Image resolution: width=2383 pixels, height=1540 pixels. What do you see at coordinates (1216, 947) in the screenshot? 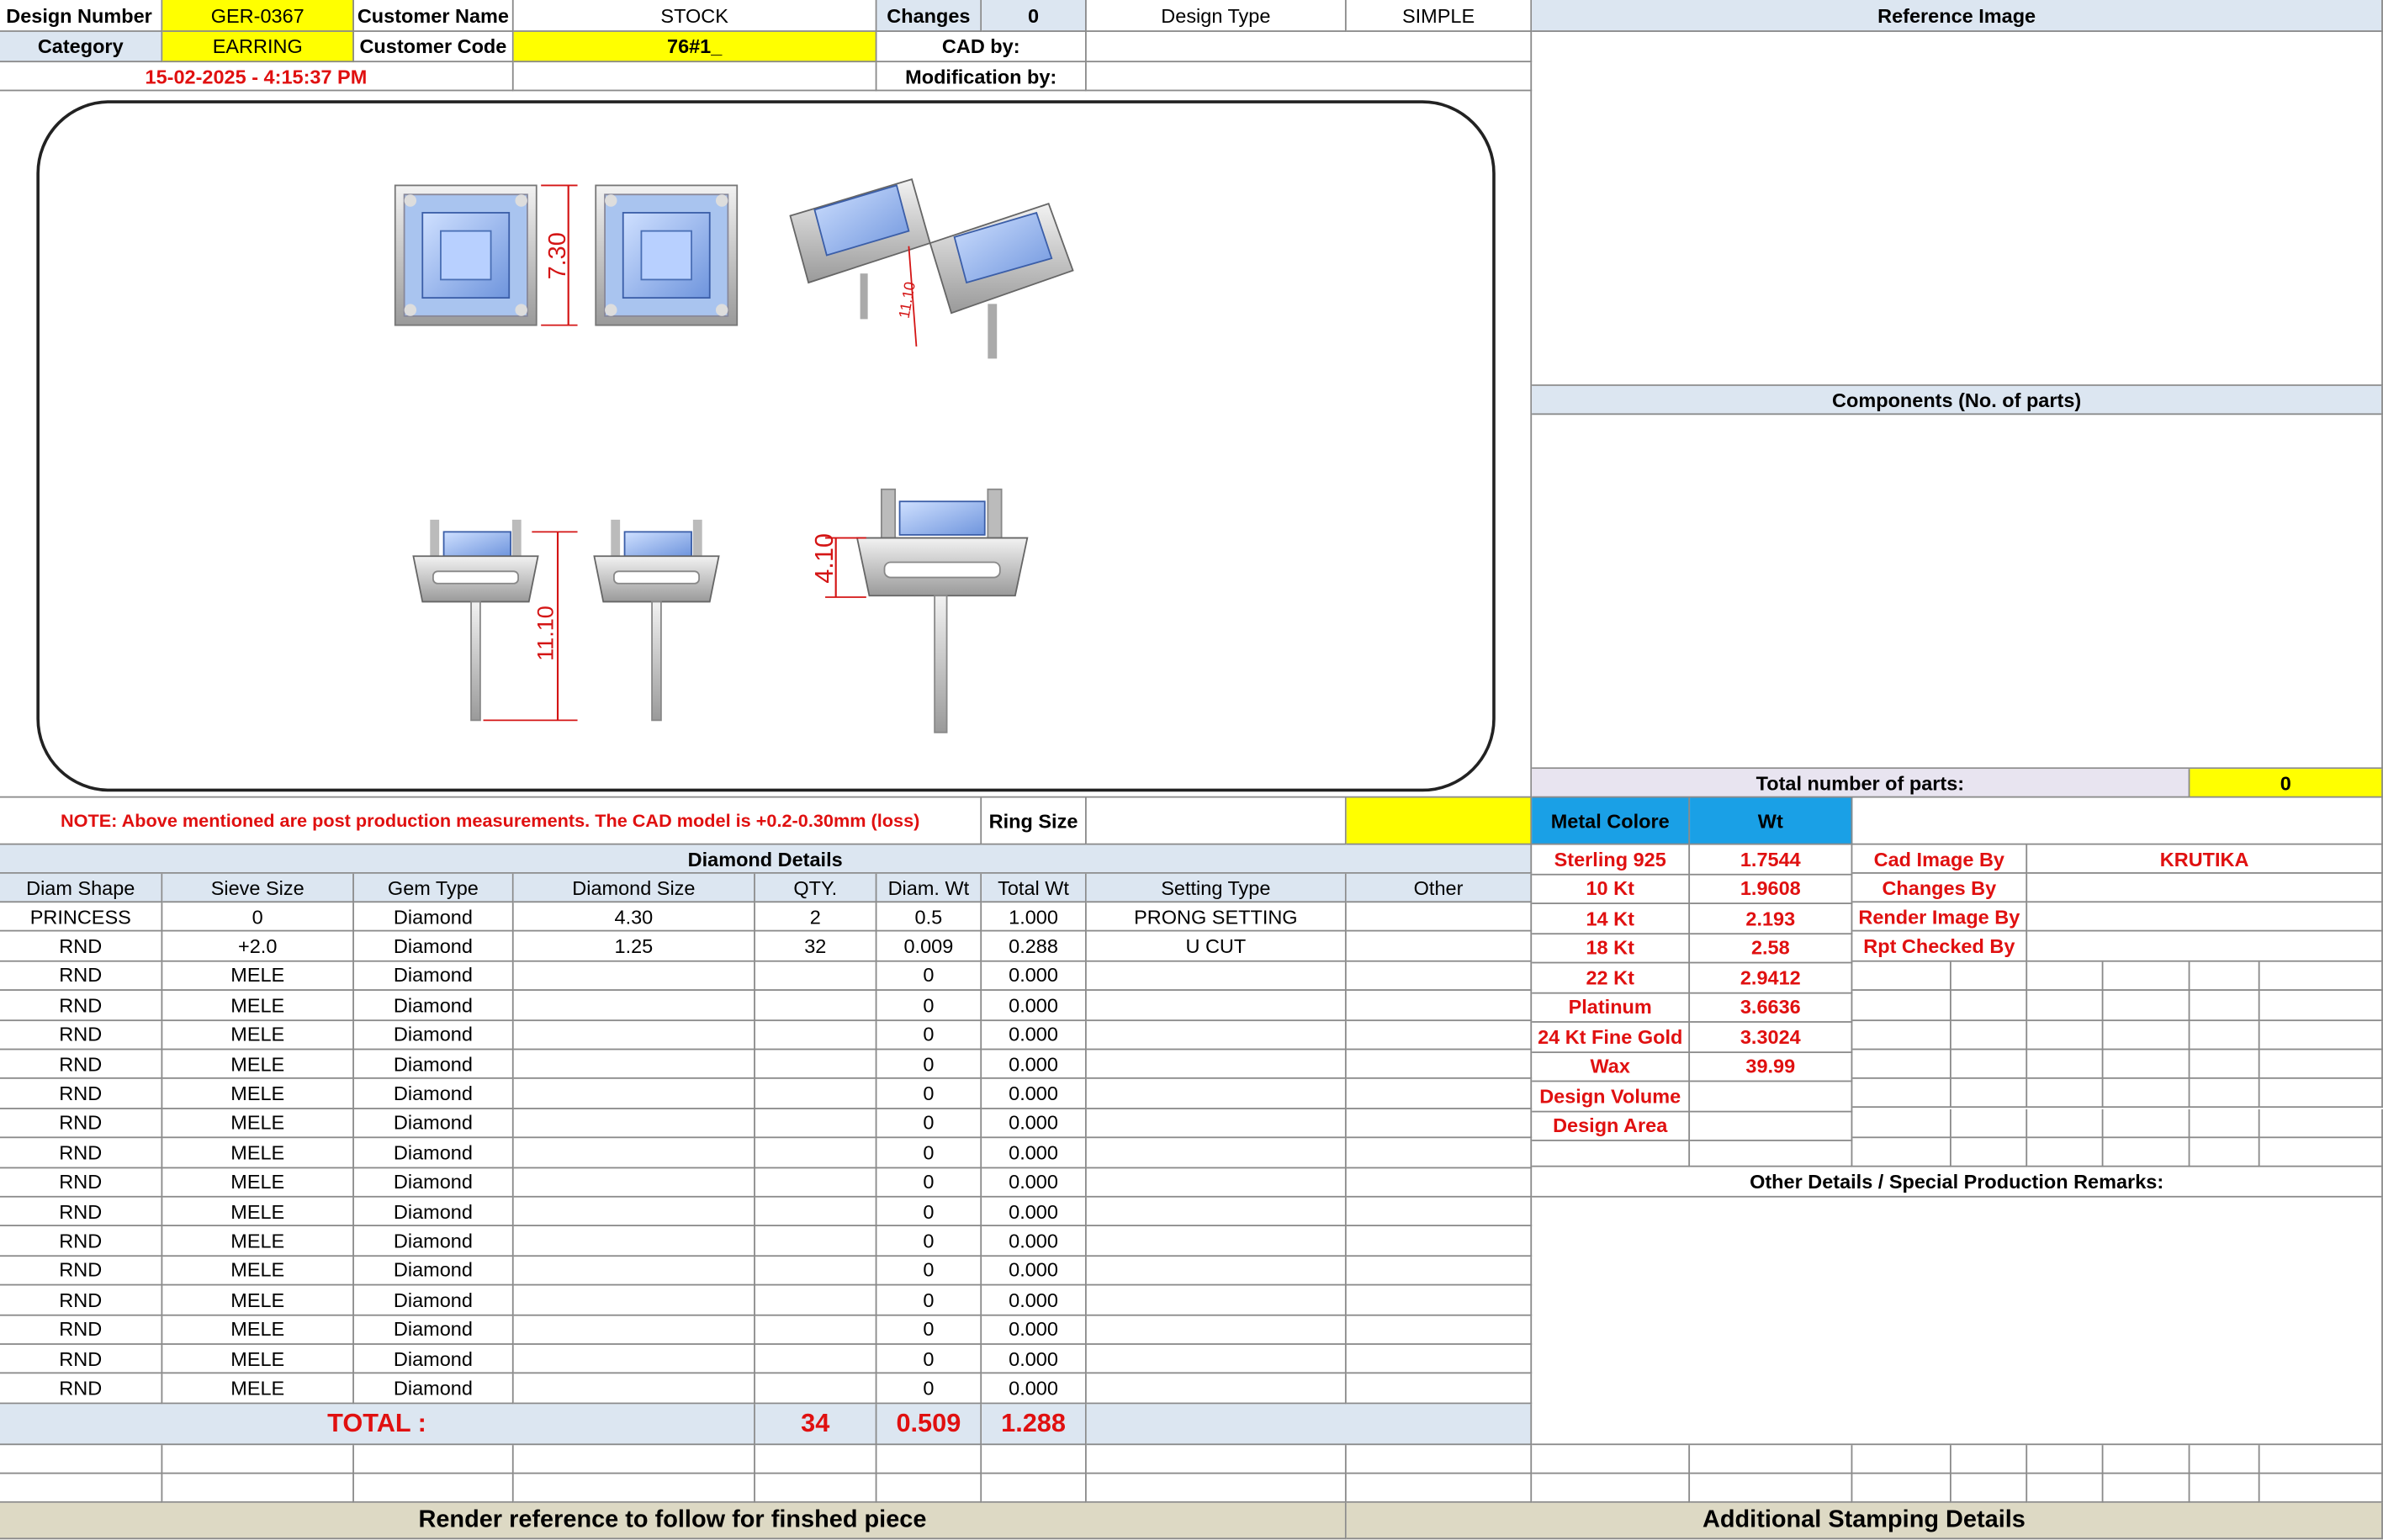
I see `table-cell-setting-type: U CUT` at bounding box center [1216, 947].